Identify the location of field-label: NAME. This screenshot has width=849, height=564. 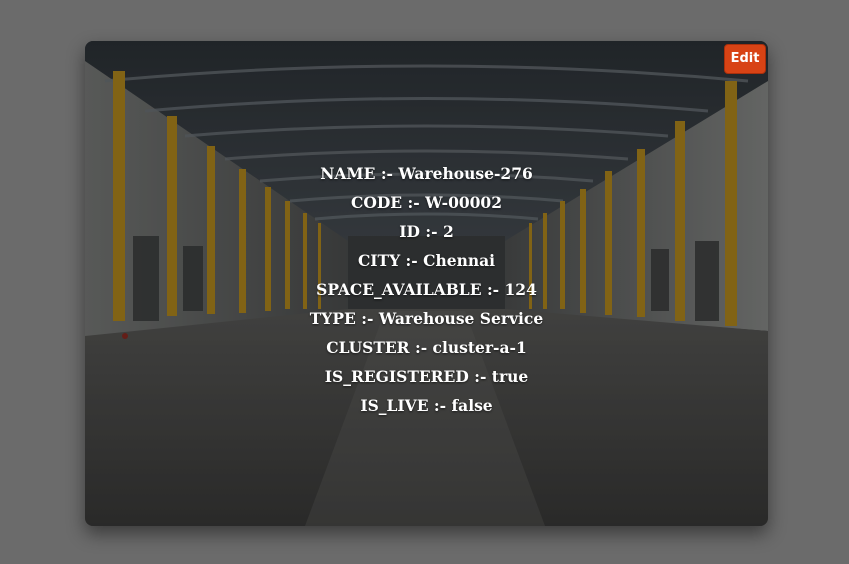
(348, 173).